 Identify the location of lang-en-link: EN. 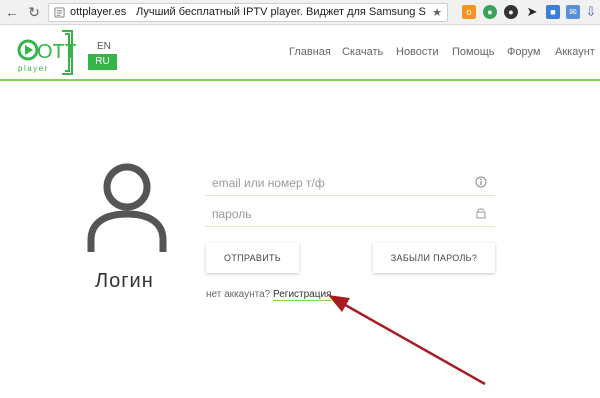
(104, 46).